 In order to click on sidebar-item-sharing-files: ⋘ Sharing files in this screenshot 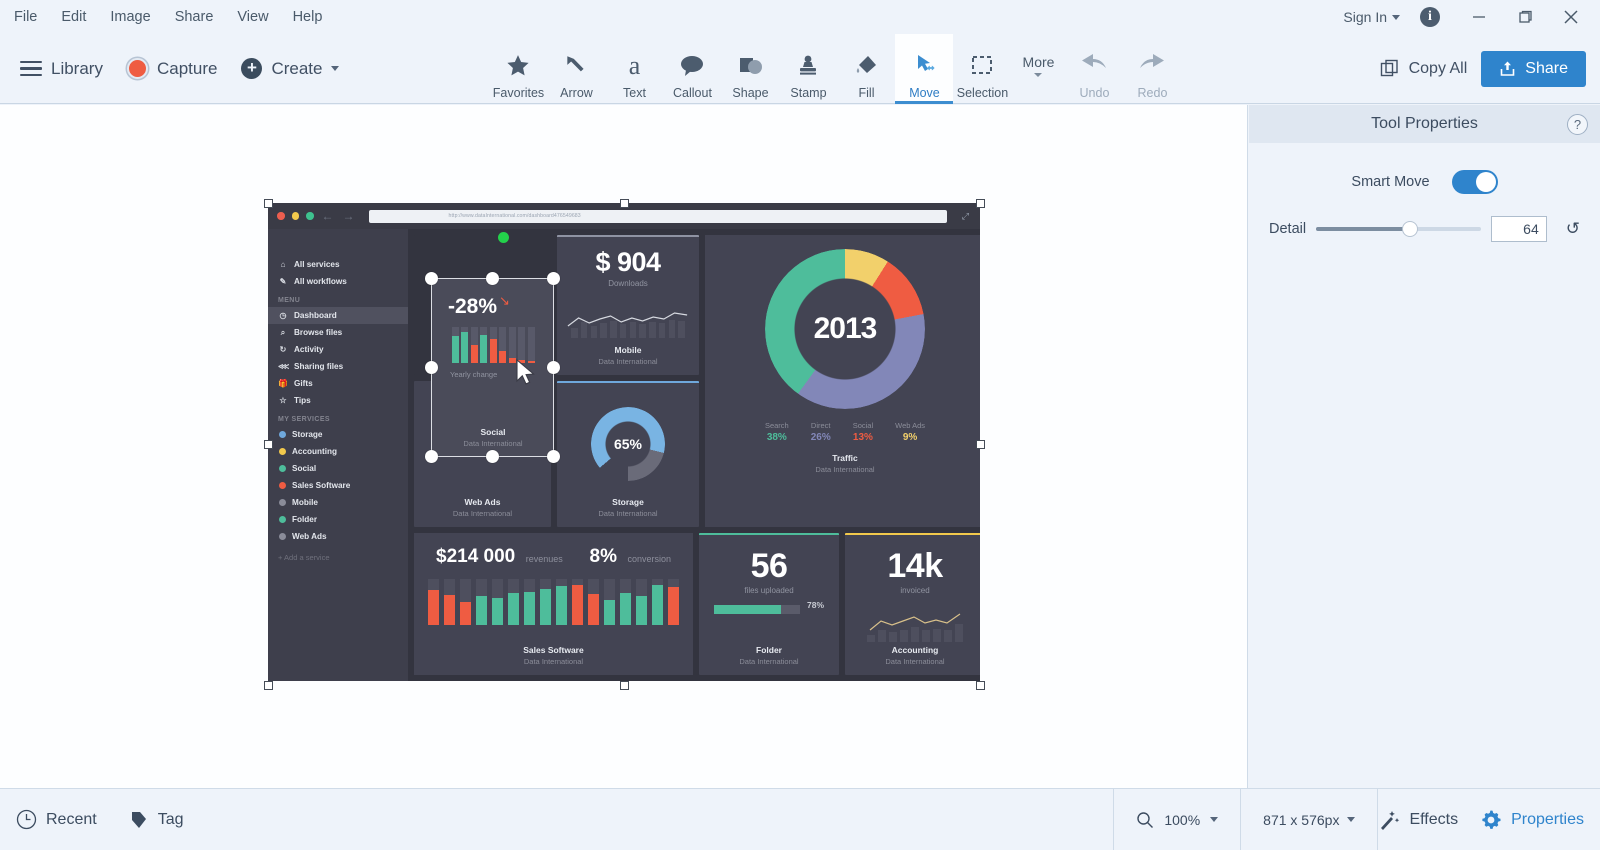, I will do `click(338, 366)`.